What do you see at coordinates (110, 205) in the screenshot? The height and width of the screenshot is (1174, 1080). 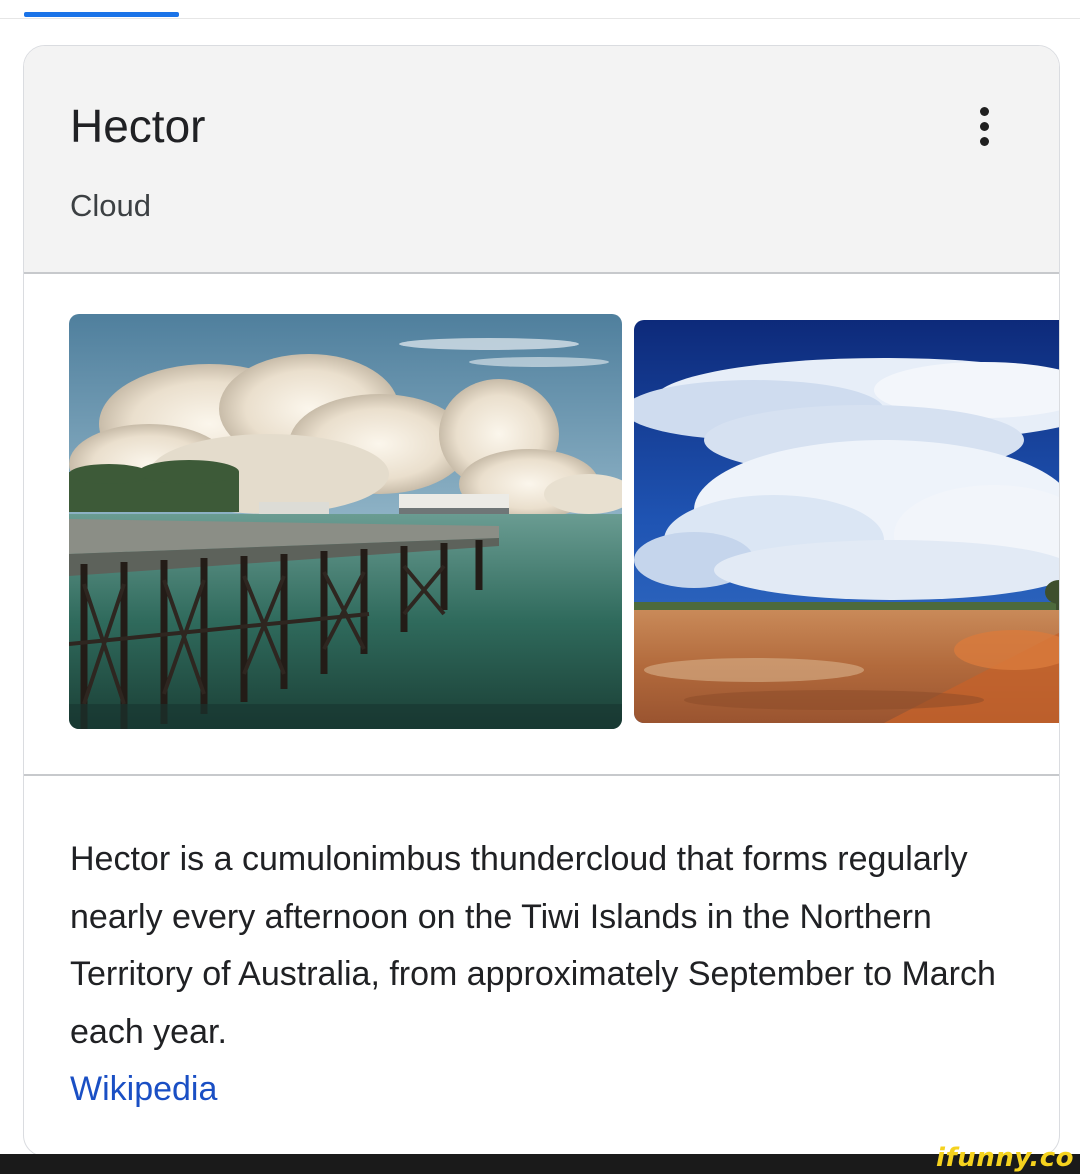 I see `entity-subtitle: Cloud` at bounding box center [110, 205].